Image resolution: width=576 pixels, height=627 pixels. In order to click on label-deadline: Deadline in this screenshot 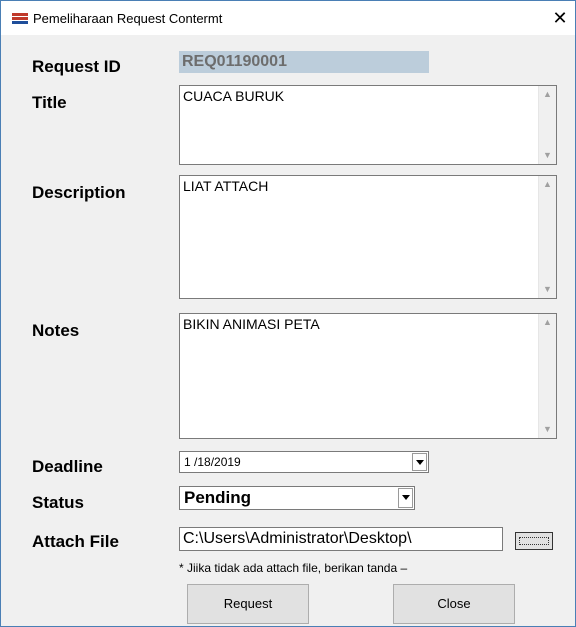, I will do `click(67, 466)`.